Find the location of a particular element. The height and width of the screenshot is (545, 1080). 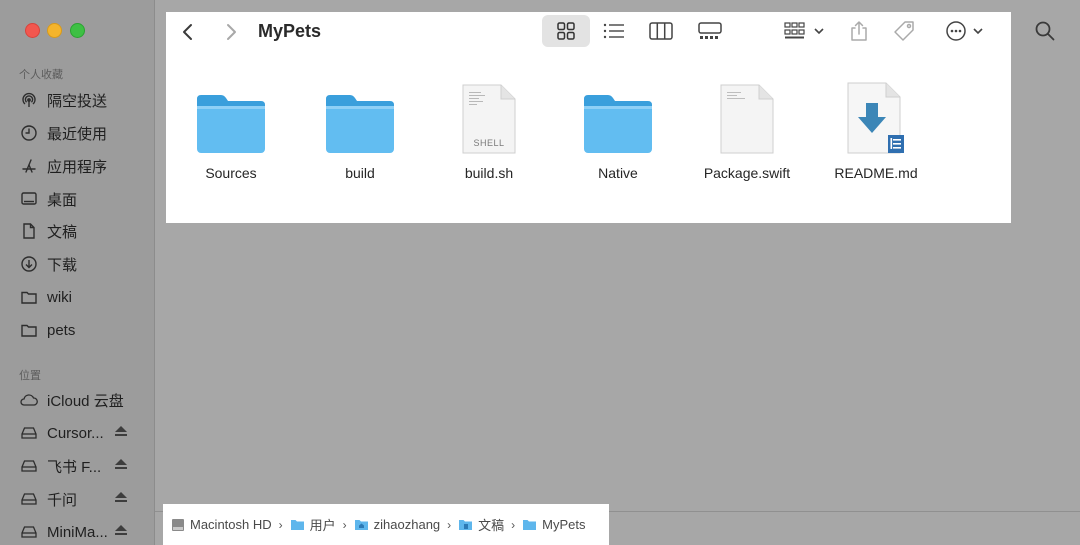

sidebar-item-wiki: wiki is located at coordinates (84, 297).